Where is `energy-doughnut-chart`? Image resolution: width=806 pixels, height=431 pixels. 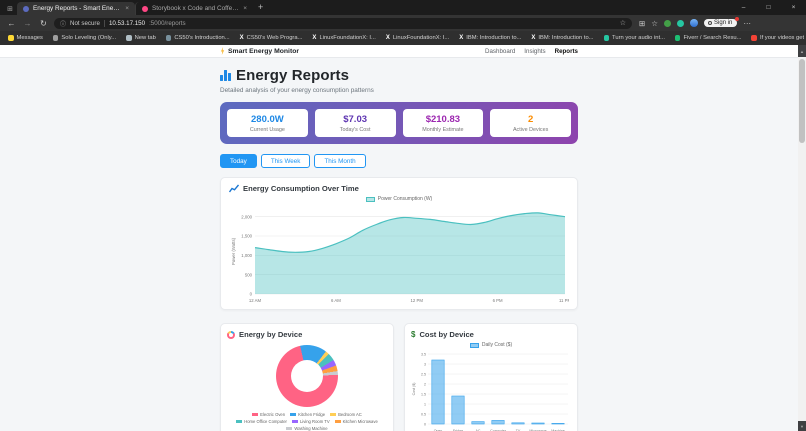 energy-doughnut-chart is located at coordinates (307, 376).